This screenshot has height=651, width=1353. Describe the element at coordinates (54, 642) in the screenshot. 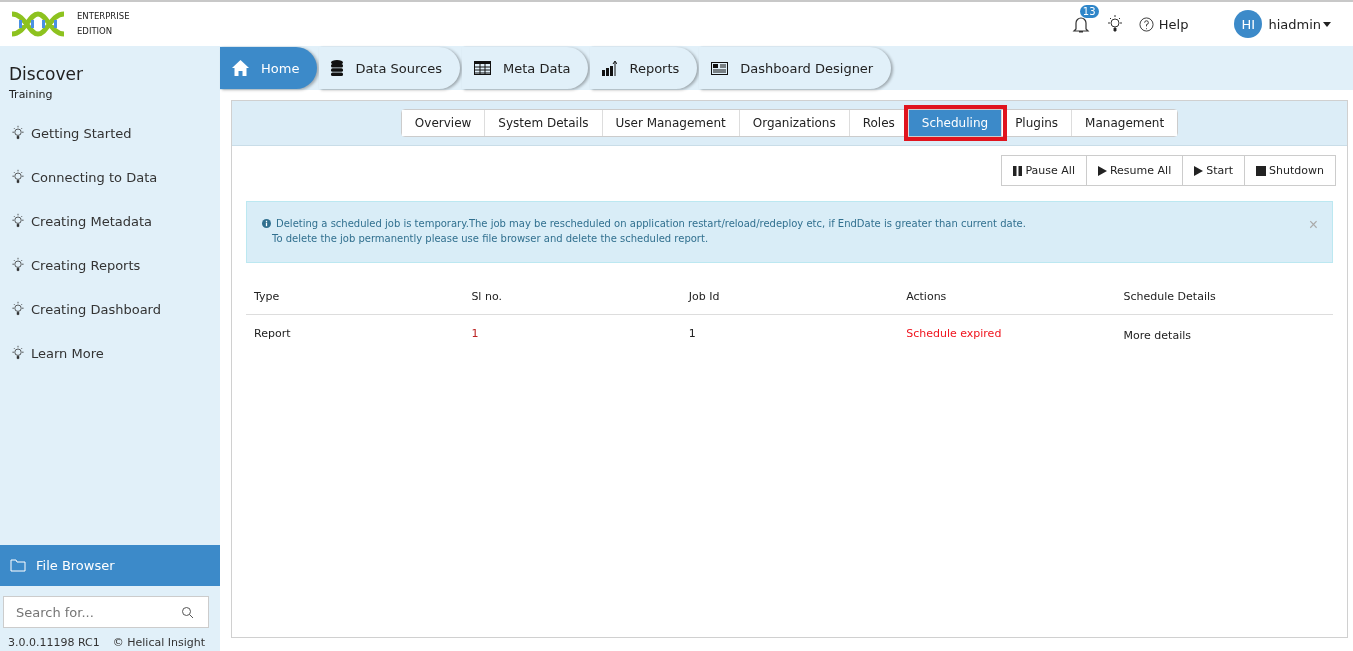

I see `version-label: 3.0.0.11198 RC1` at that location.